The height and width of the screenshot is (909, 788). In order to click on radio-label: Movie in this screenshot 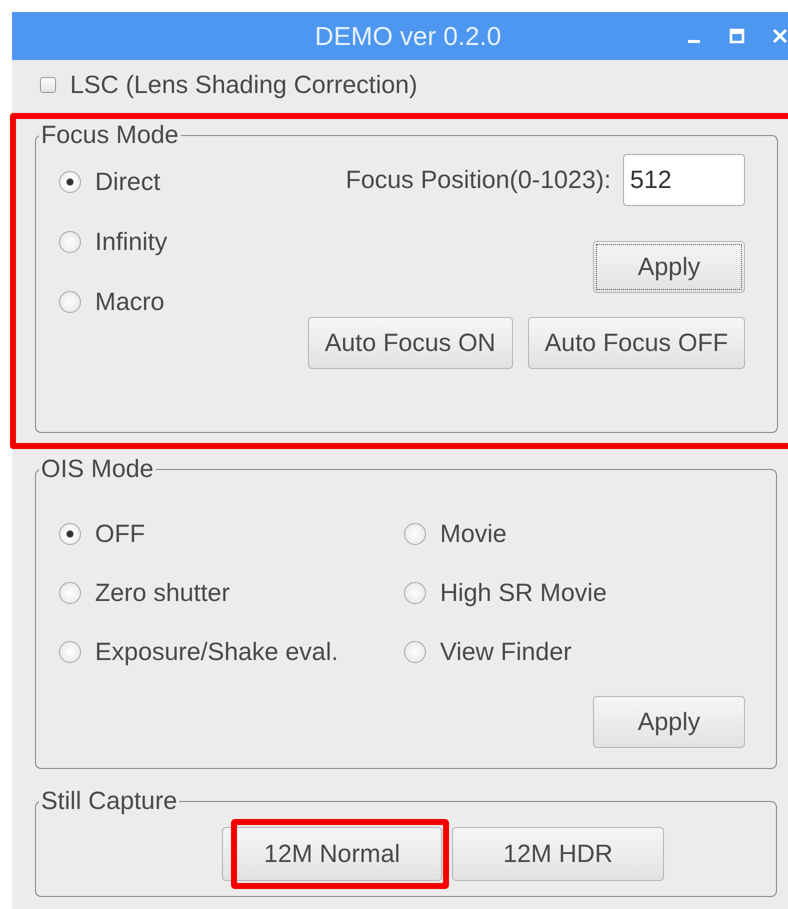, I will do `click(473, 534)`.